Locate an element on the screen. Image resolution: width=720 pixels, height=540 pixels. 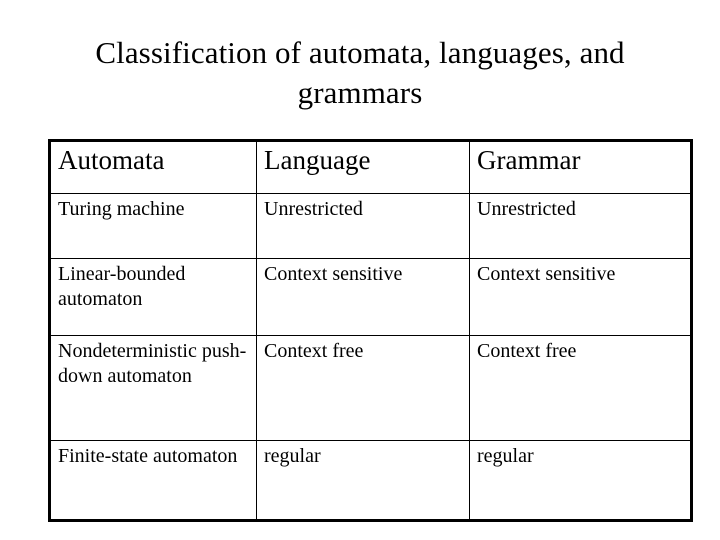
cell-automata-text: Turing machine is located at coordinates (121, 209).